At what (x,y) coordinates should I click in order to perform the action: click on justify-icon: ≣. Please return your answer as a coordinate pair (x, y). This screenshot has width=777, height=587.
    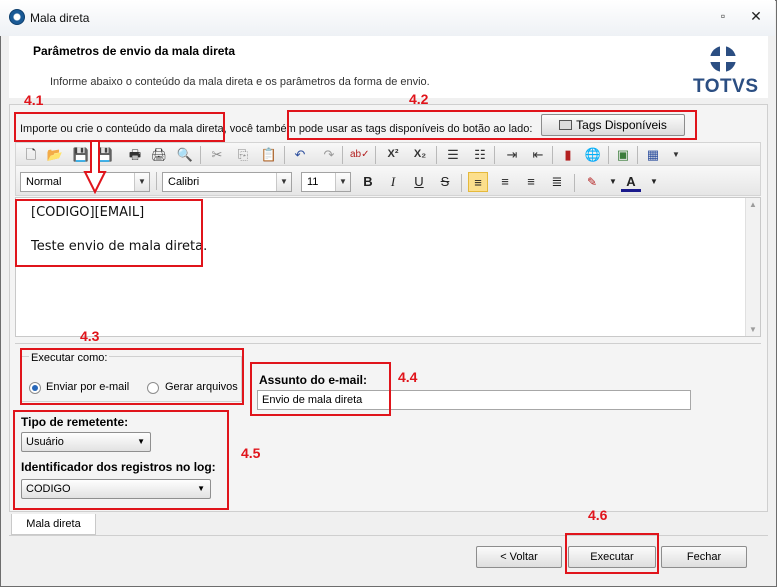
    Looking at the image, I should click on (557, 182).